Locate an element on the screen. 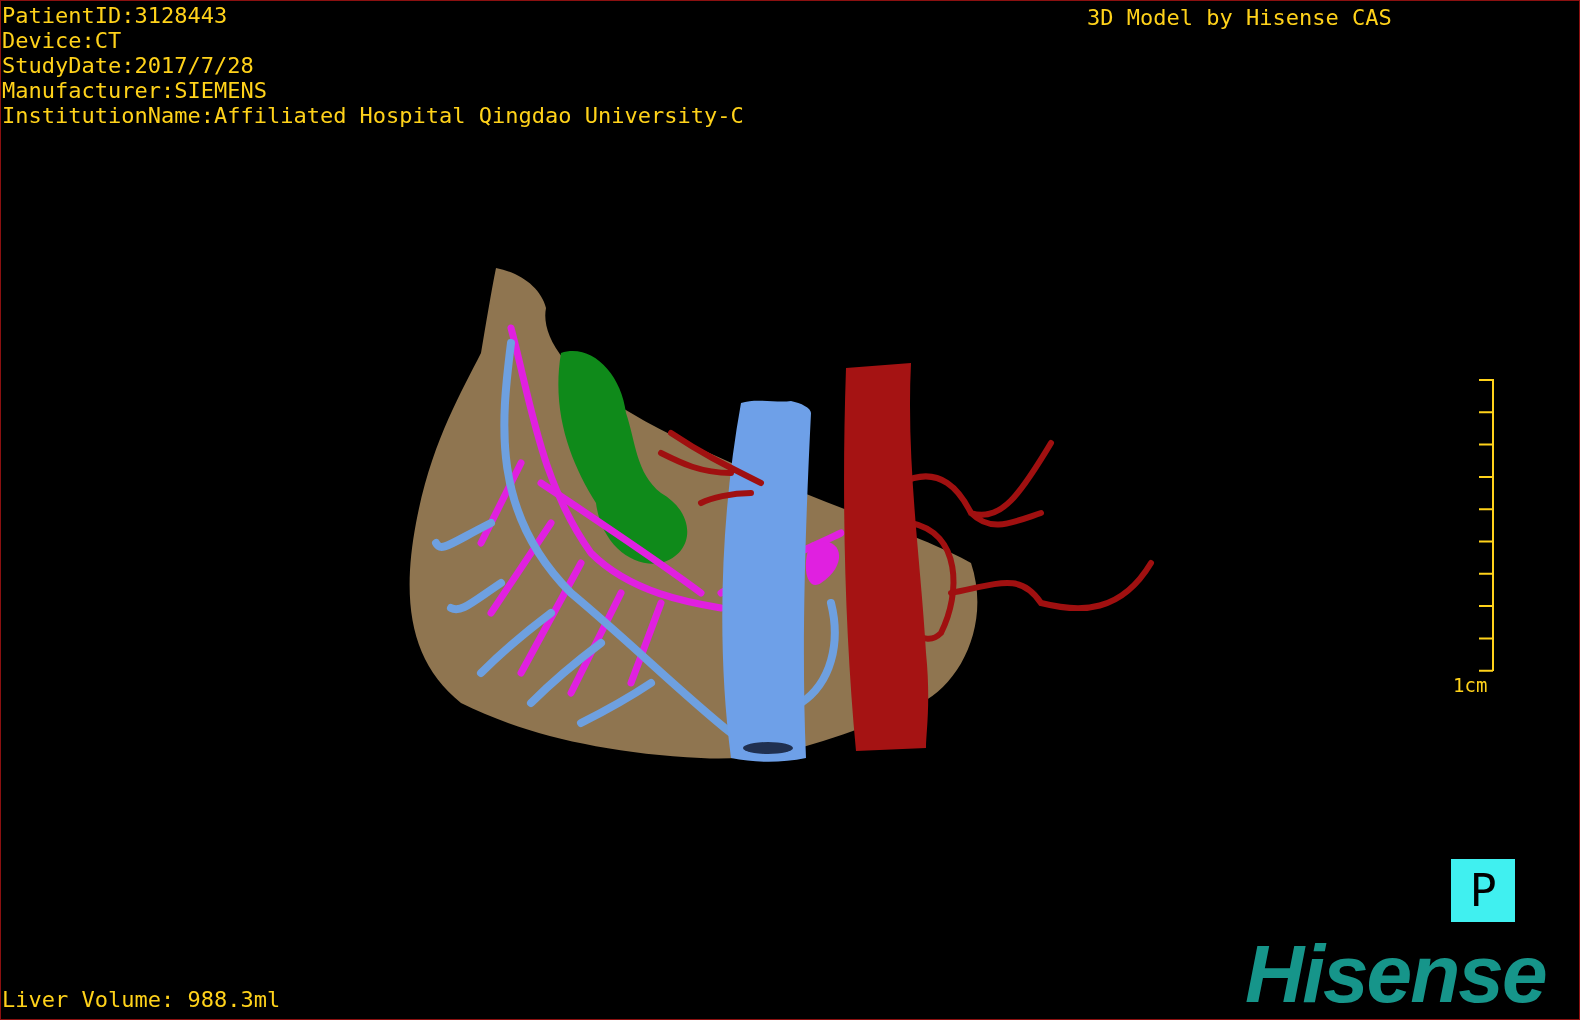 The width and height of the screenshot is (1580, 1020). info-line: Device:CT is located at coordinates (62, 40).